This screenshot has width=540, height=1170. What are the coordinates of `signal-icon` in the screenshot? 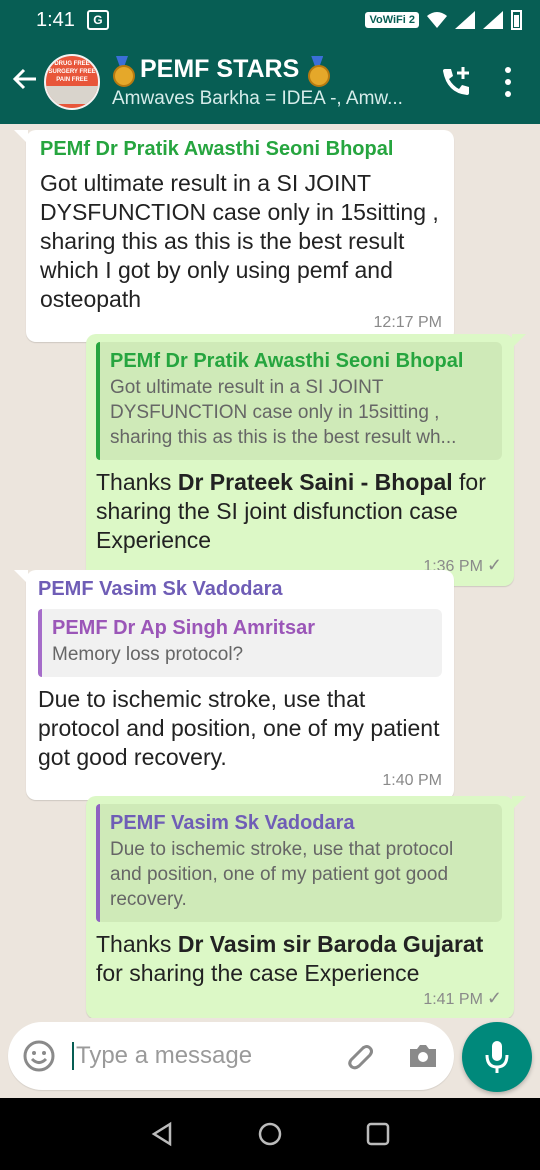 It's located at (465, 20).